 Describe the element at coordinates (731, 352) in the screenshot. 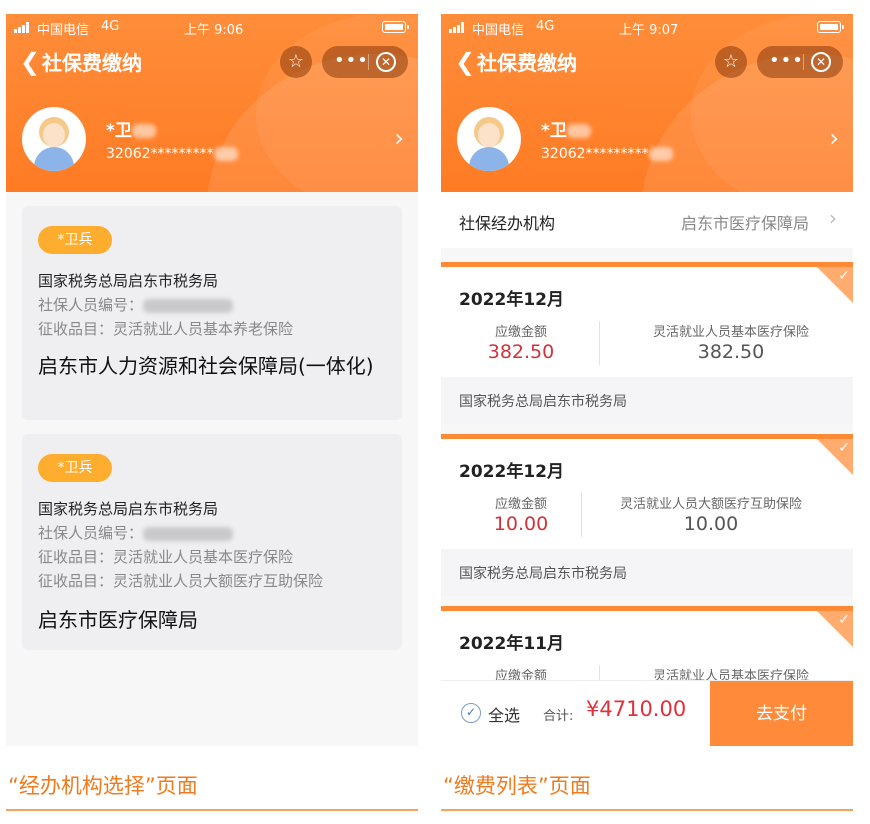

I see `insurance-amount: 382.50` at that location.